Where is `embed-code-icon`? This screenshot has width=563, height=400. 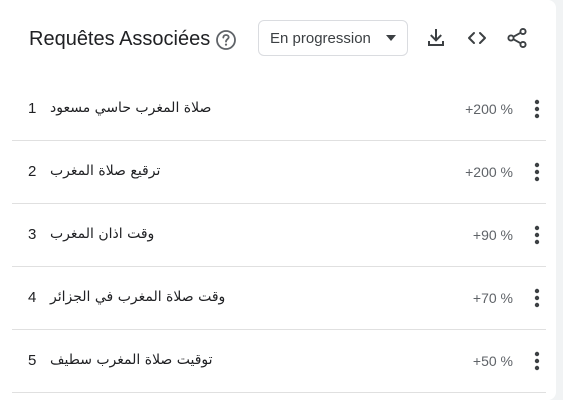
embed-code-icon is located at coordinates (477, 38).